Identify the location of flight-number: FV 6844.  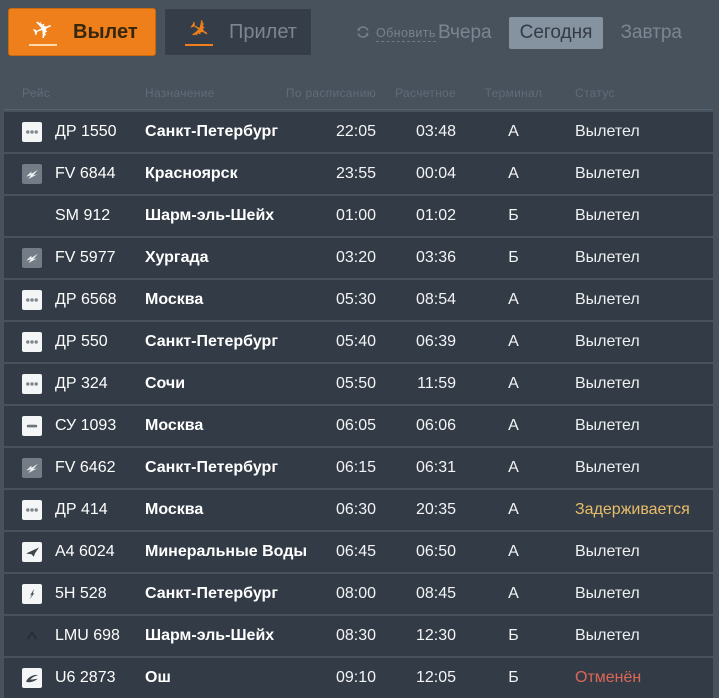
(85, 173).